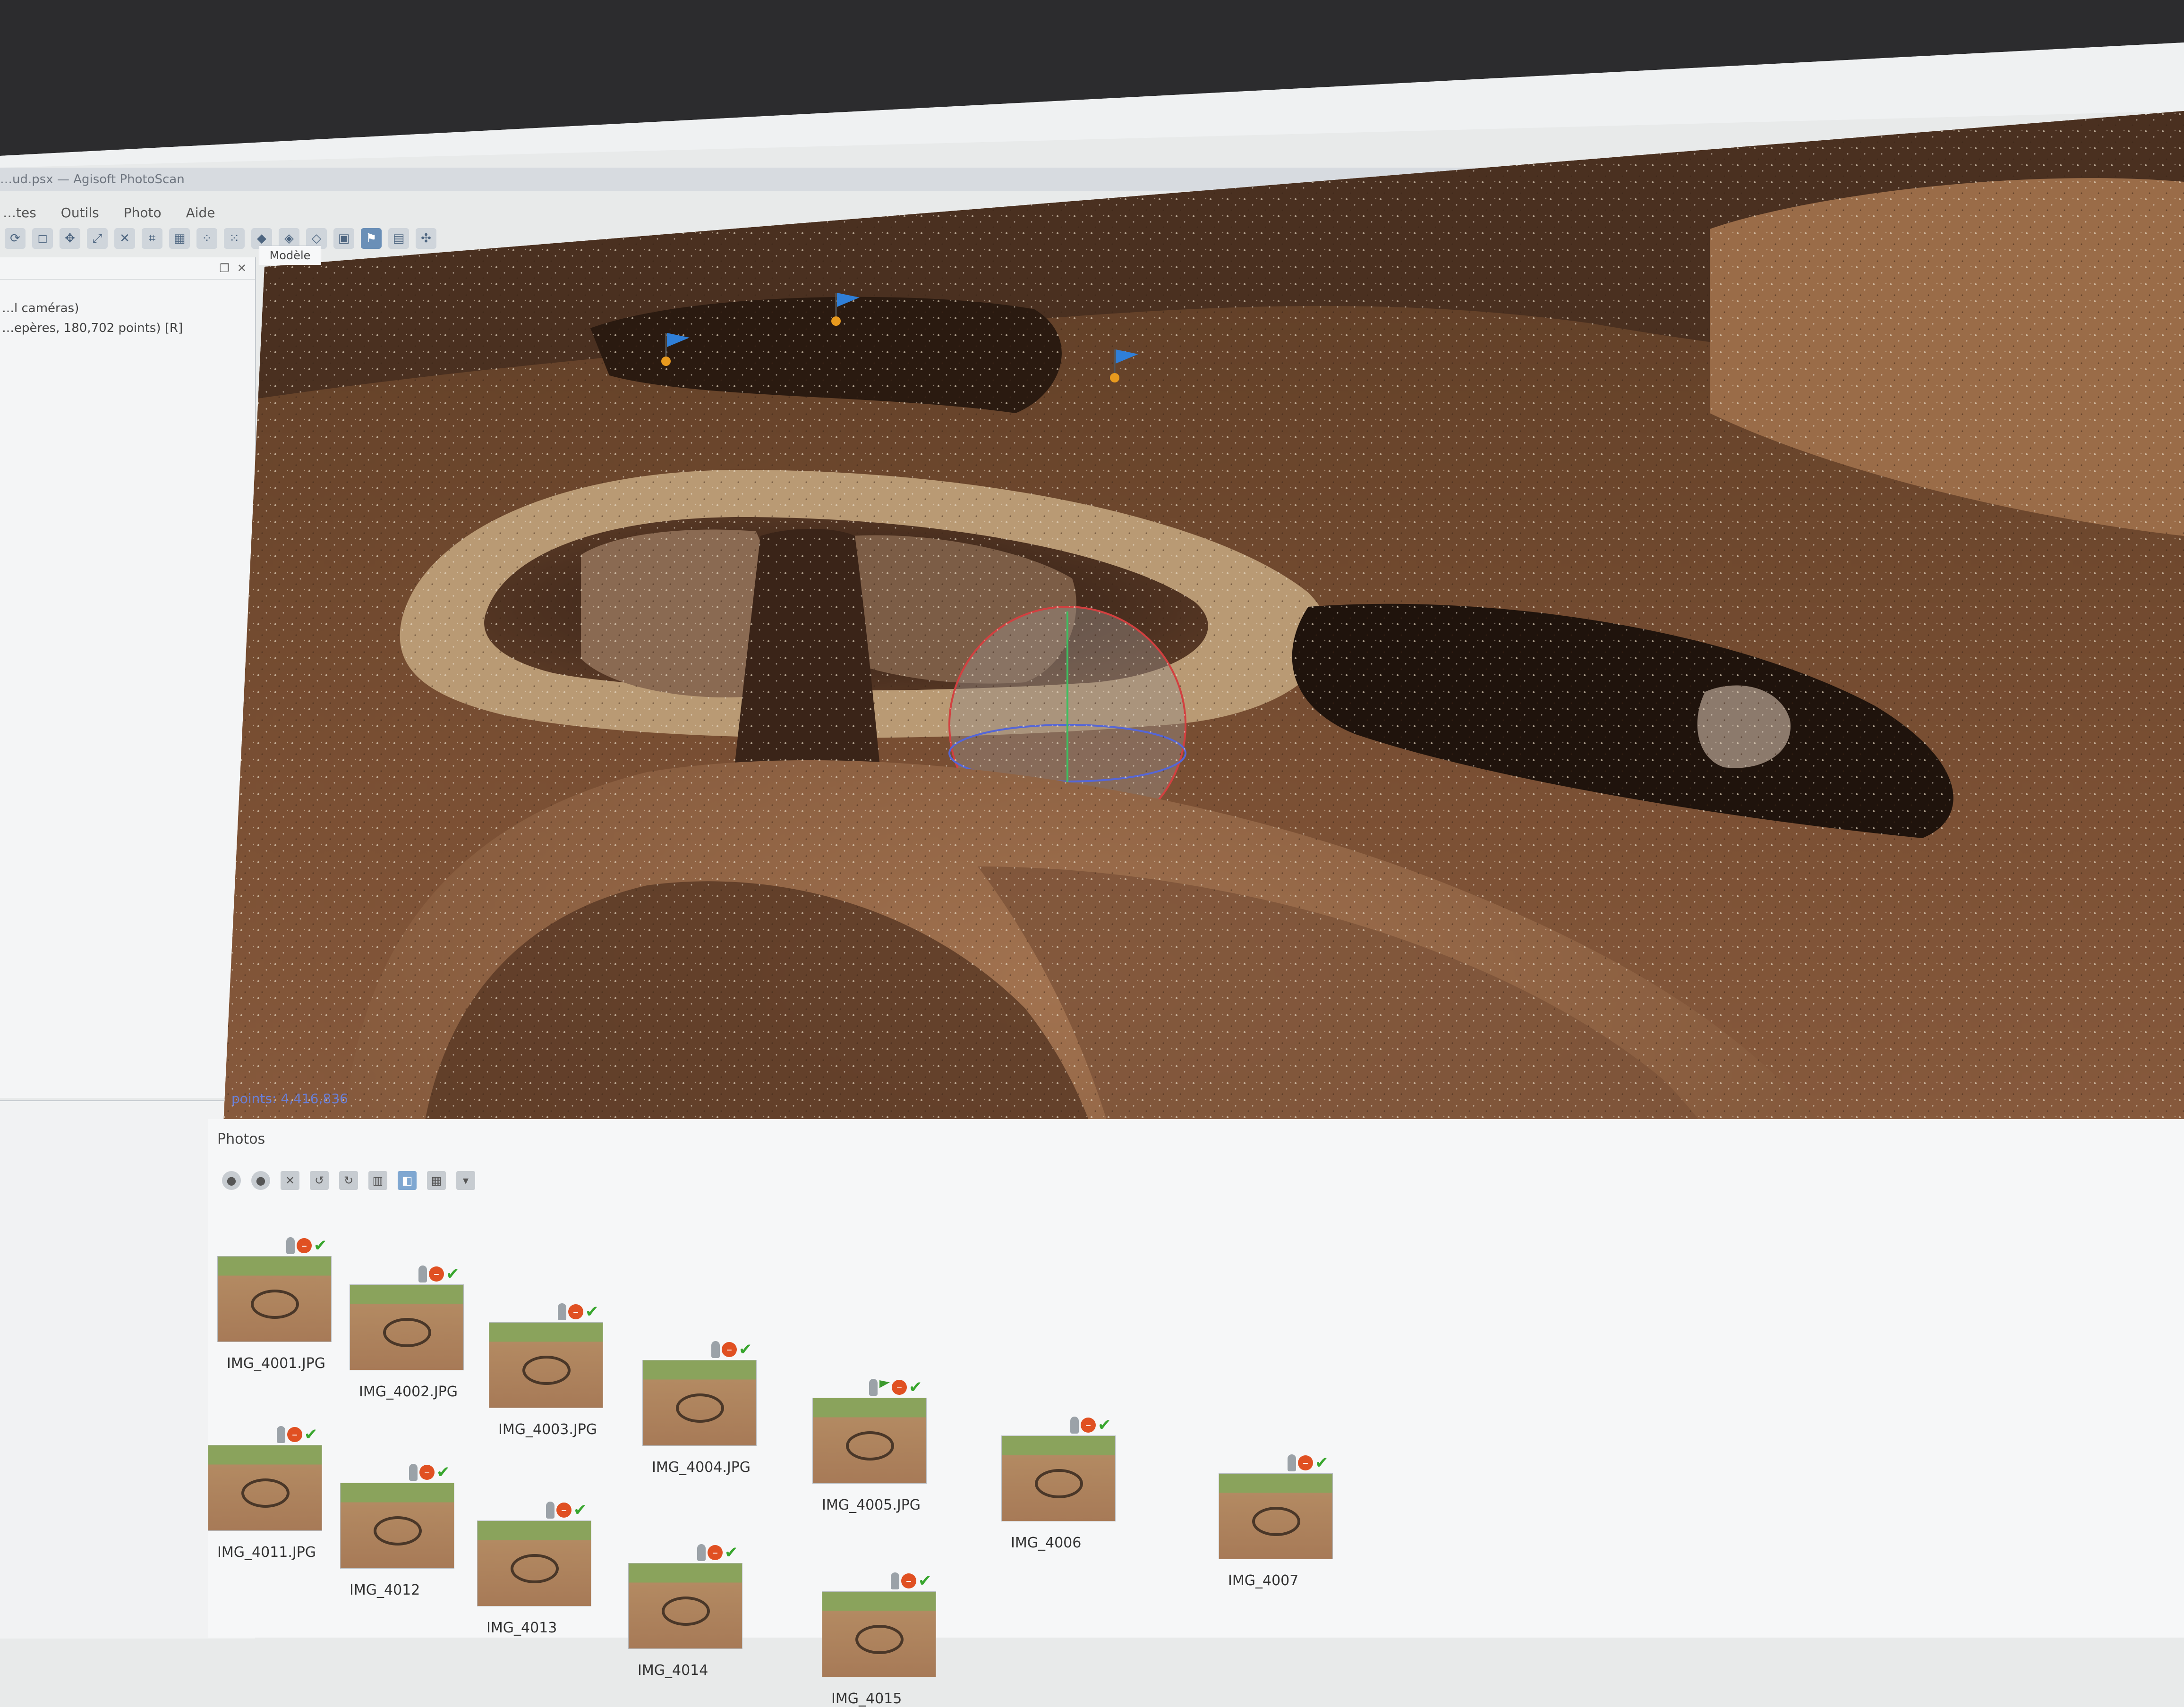 Image resolution: width=2184 pixels, height=1707 pixels. What do you see at coordinates (377, 1180) in the screenshot?
I see `filter-icon: ▥` at bounding box center [377, 1180].